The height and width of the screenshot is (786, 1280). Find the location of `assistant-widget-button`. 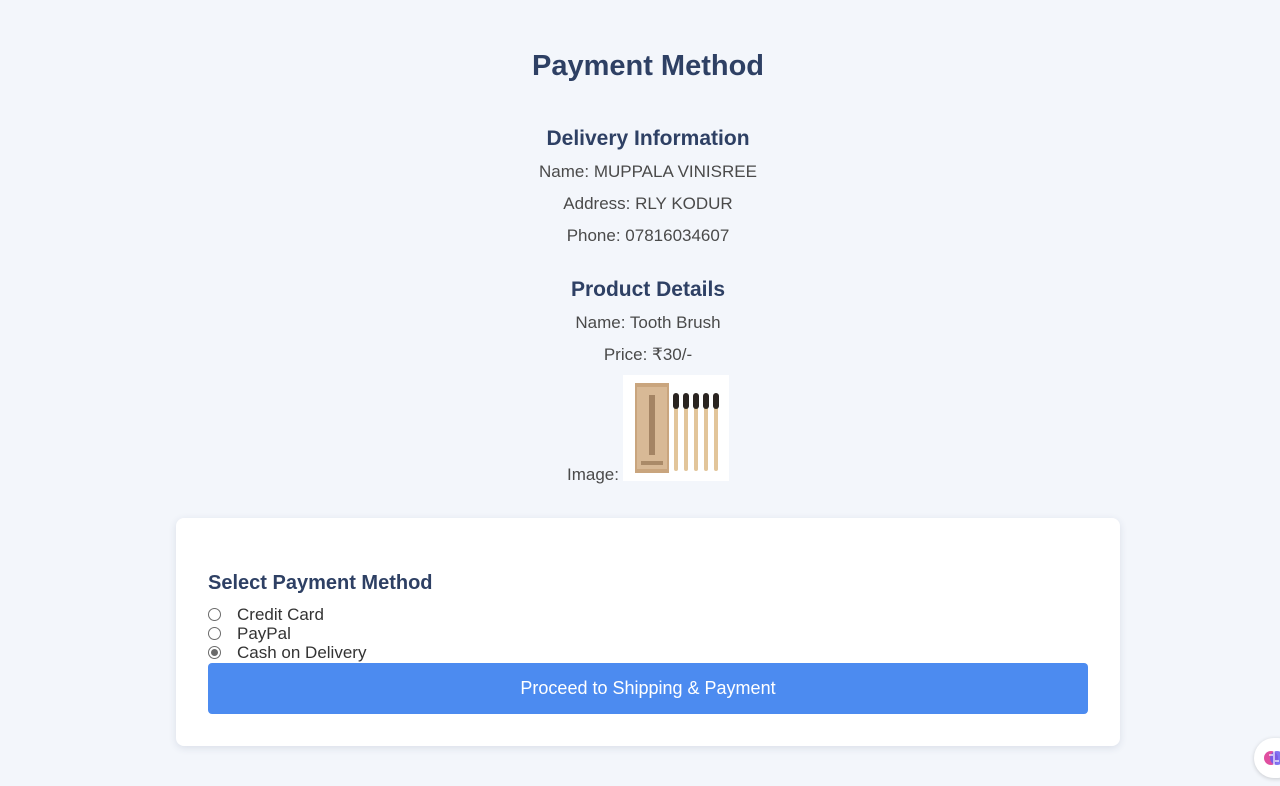

assistant-widget-button is located at coordinates (1267, 758).